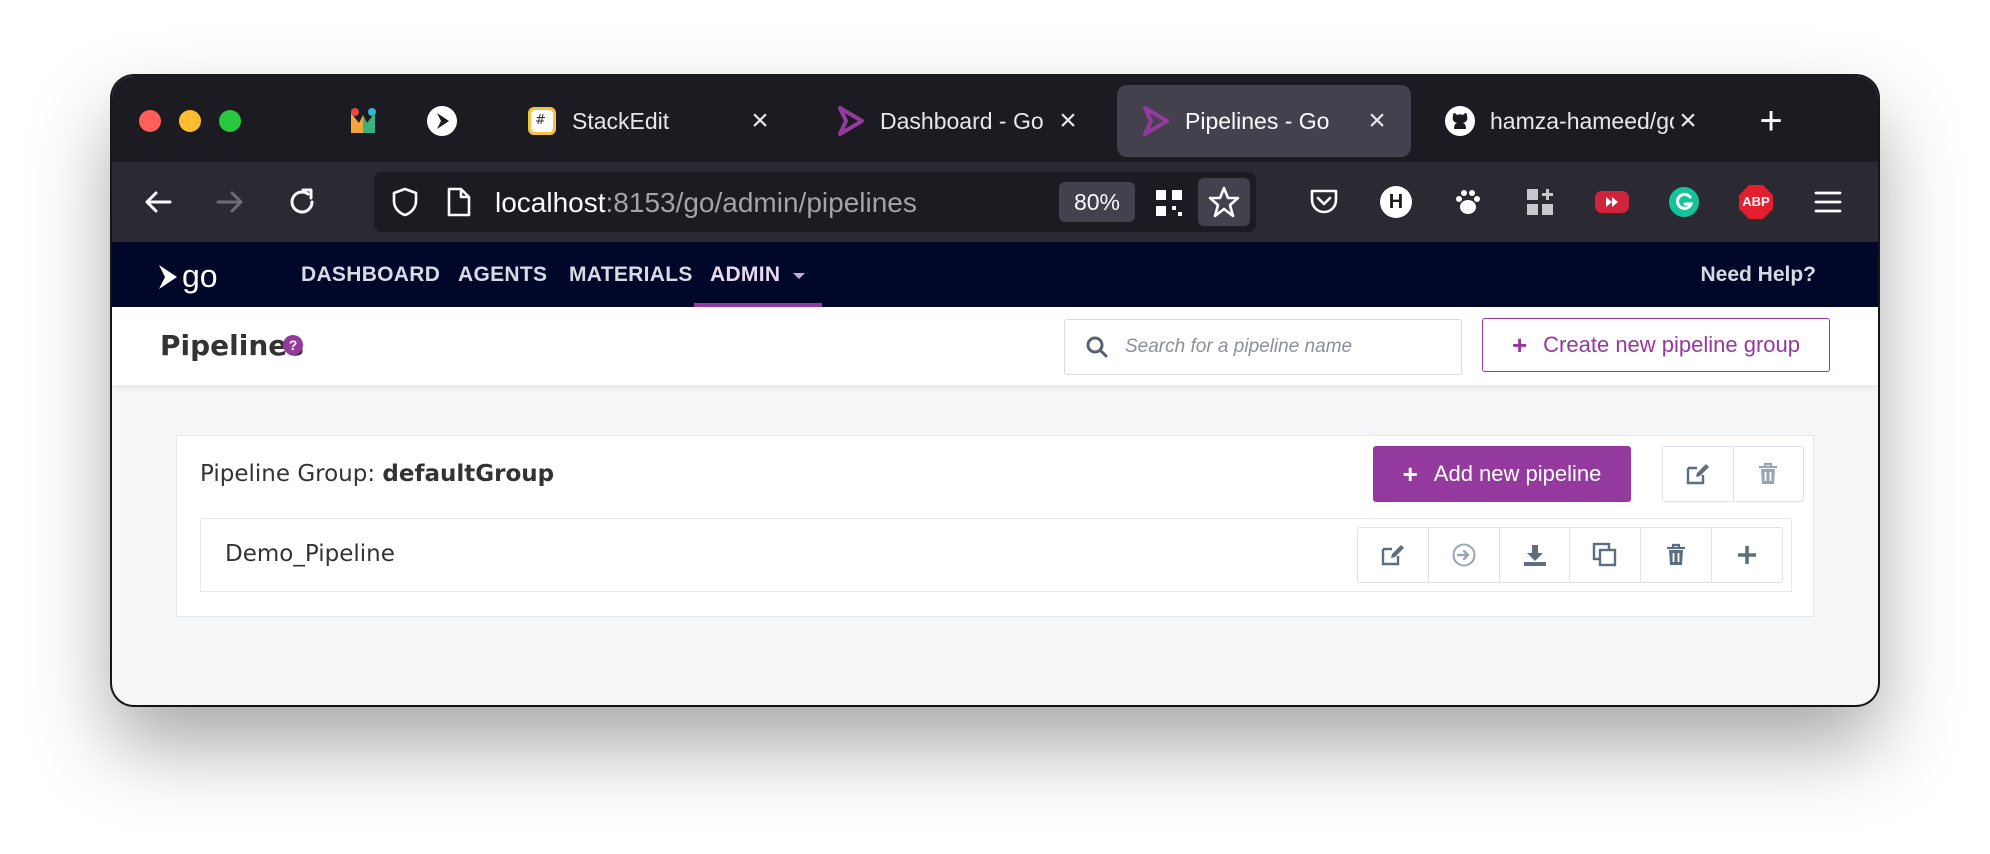 The image size is (1990, 854). I want to click on clone-pipeline-button, so click(1606, 555).